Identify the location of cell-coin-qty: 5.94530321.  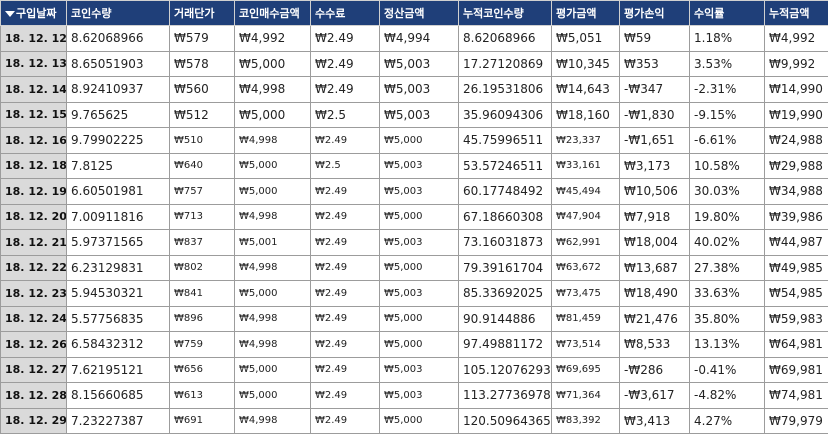
(118, 293).